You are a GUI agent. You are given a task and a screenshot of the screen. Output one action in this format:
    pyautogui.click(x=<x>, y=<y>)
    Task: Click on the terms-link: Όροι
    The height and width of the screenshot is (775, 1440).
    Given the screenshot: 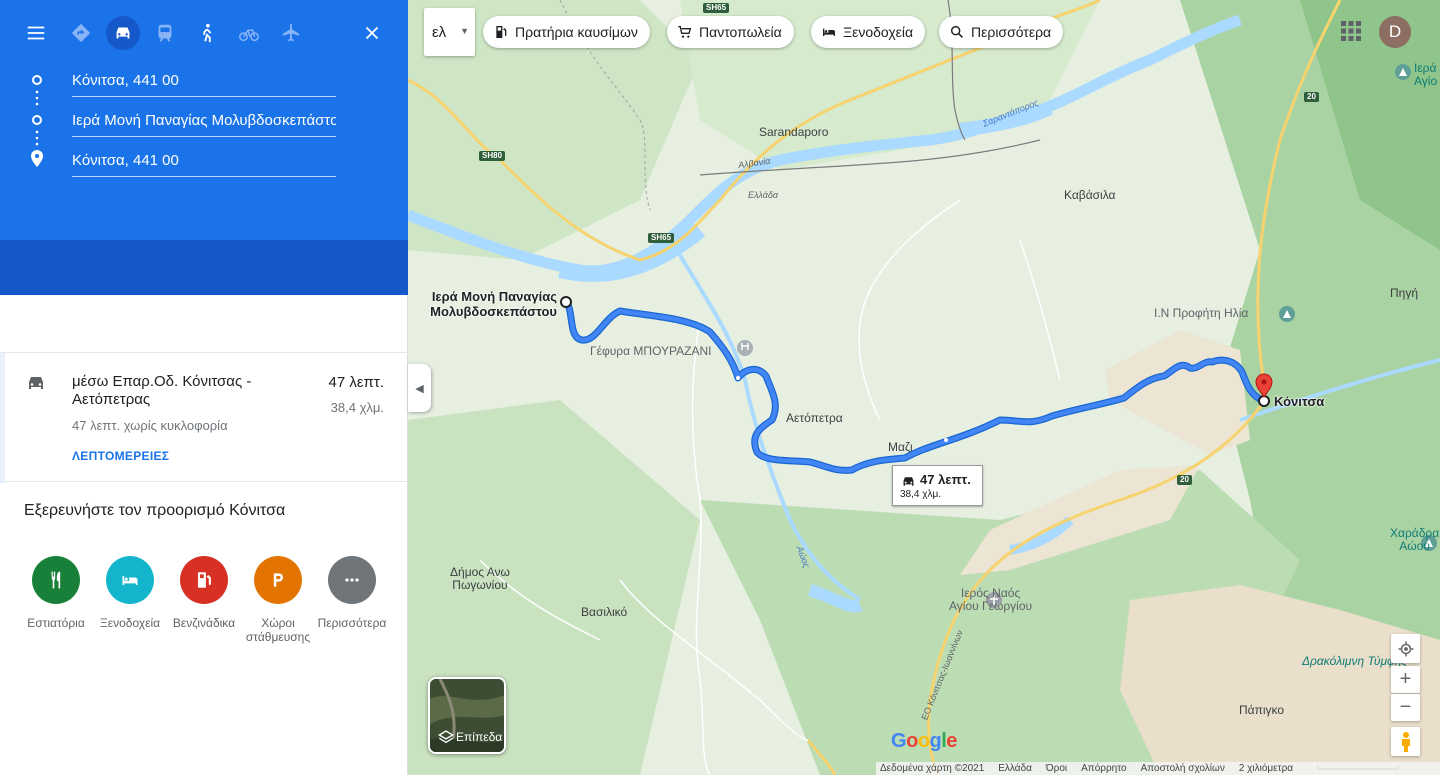 What is the action you would take?
    pyautogui.click(x=1056, y=768)
    